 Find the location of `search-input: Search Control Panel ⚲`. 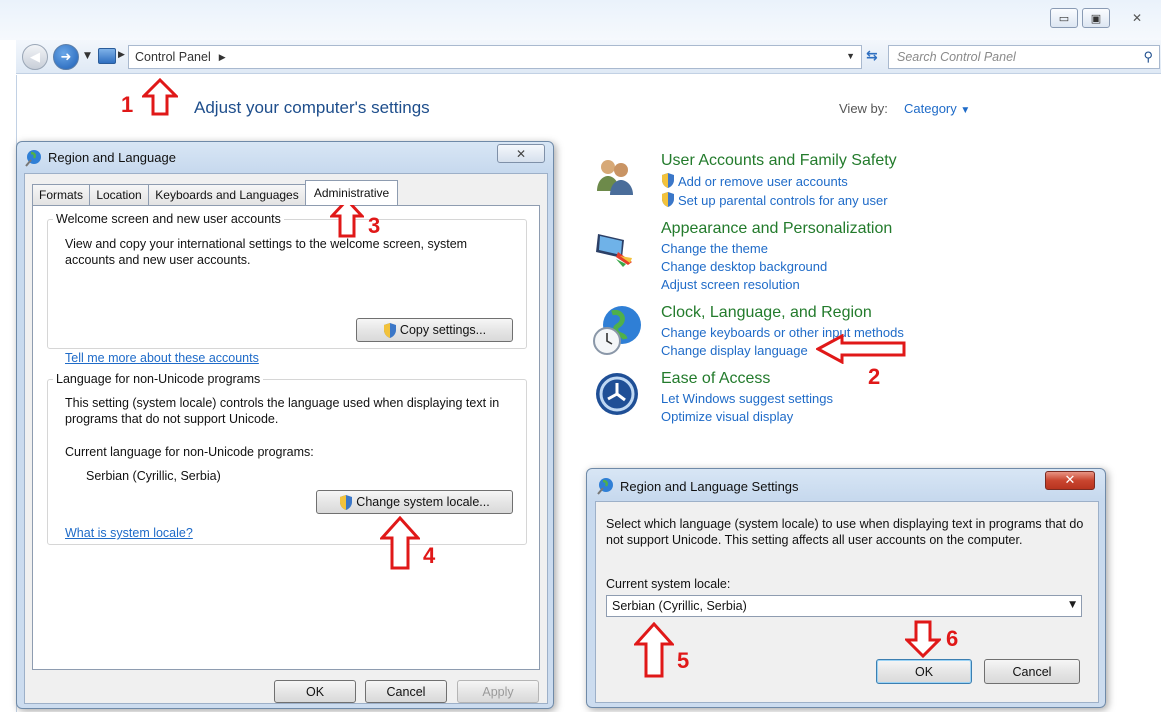

search-input: Search Control Panel ⚲ is located at coordinates (1024, 57).